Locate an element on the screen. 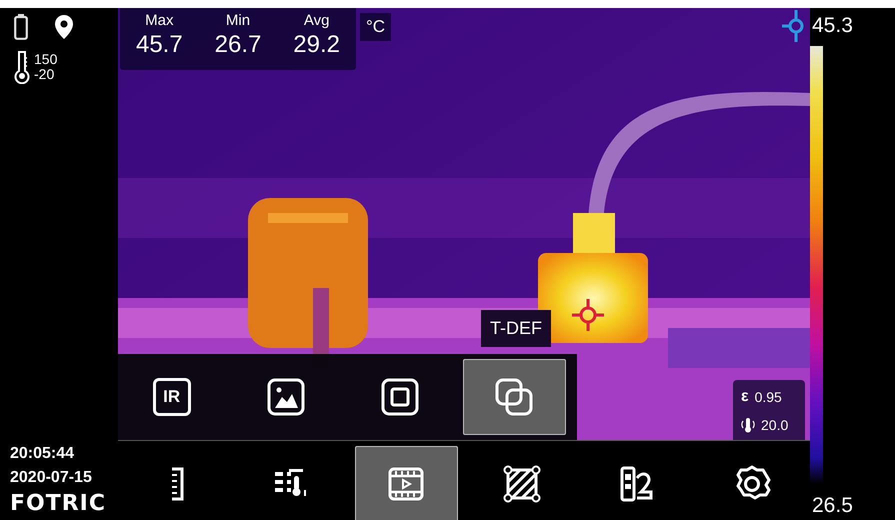  stat-label: Min is located at coordinates (238, 20).